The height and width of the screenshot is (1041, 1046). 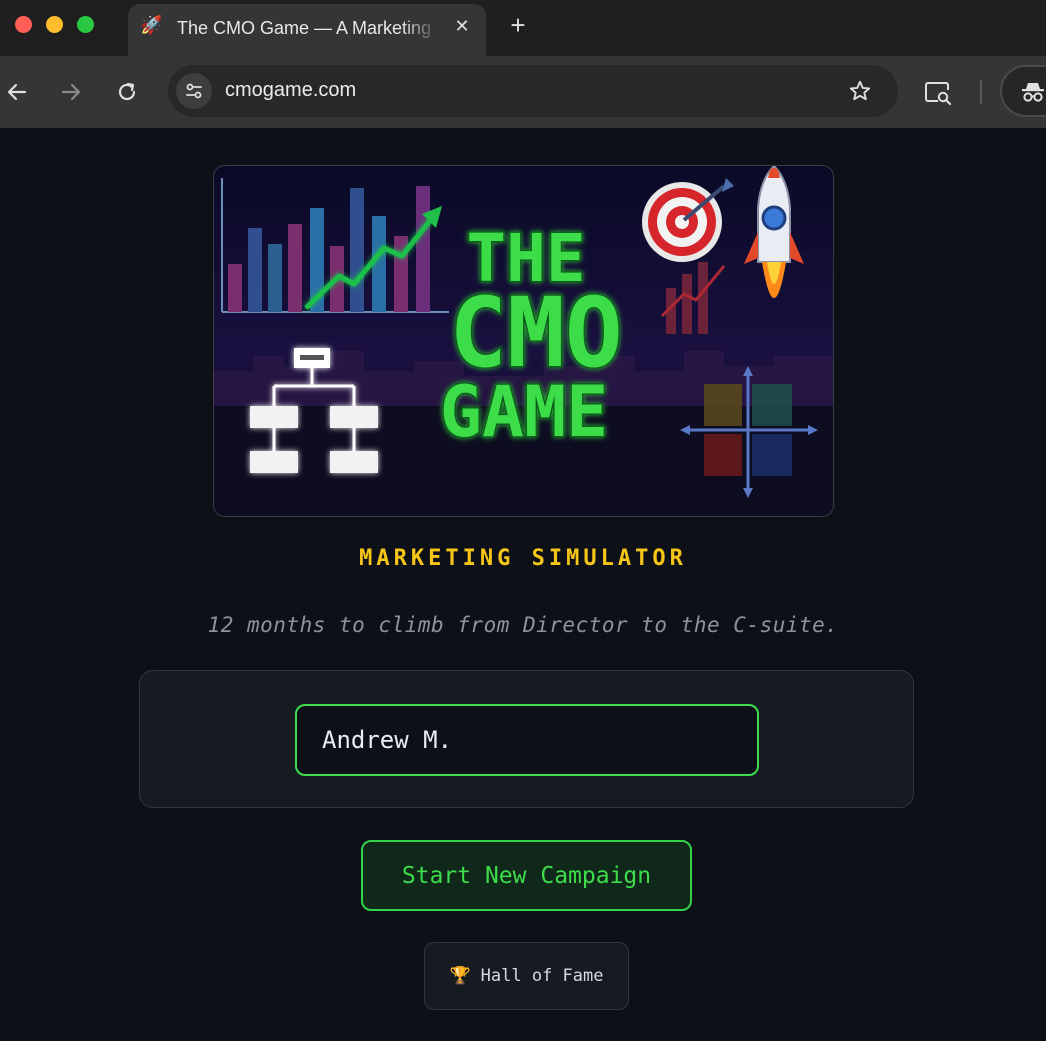 I want to click on tab-title: The CMO Game — A Marketing Simulator, so click(x=308, y=28).